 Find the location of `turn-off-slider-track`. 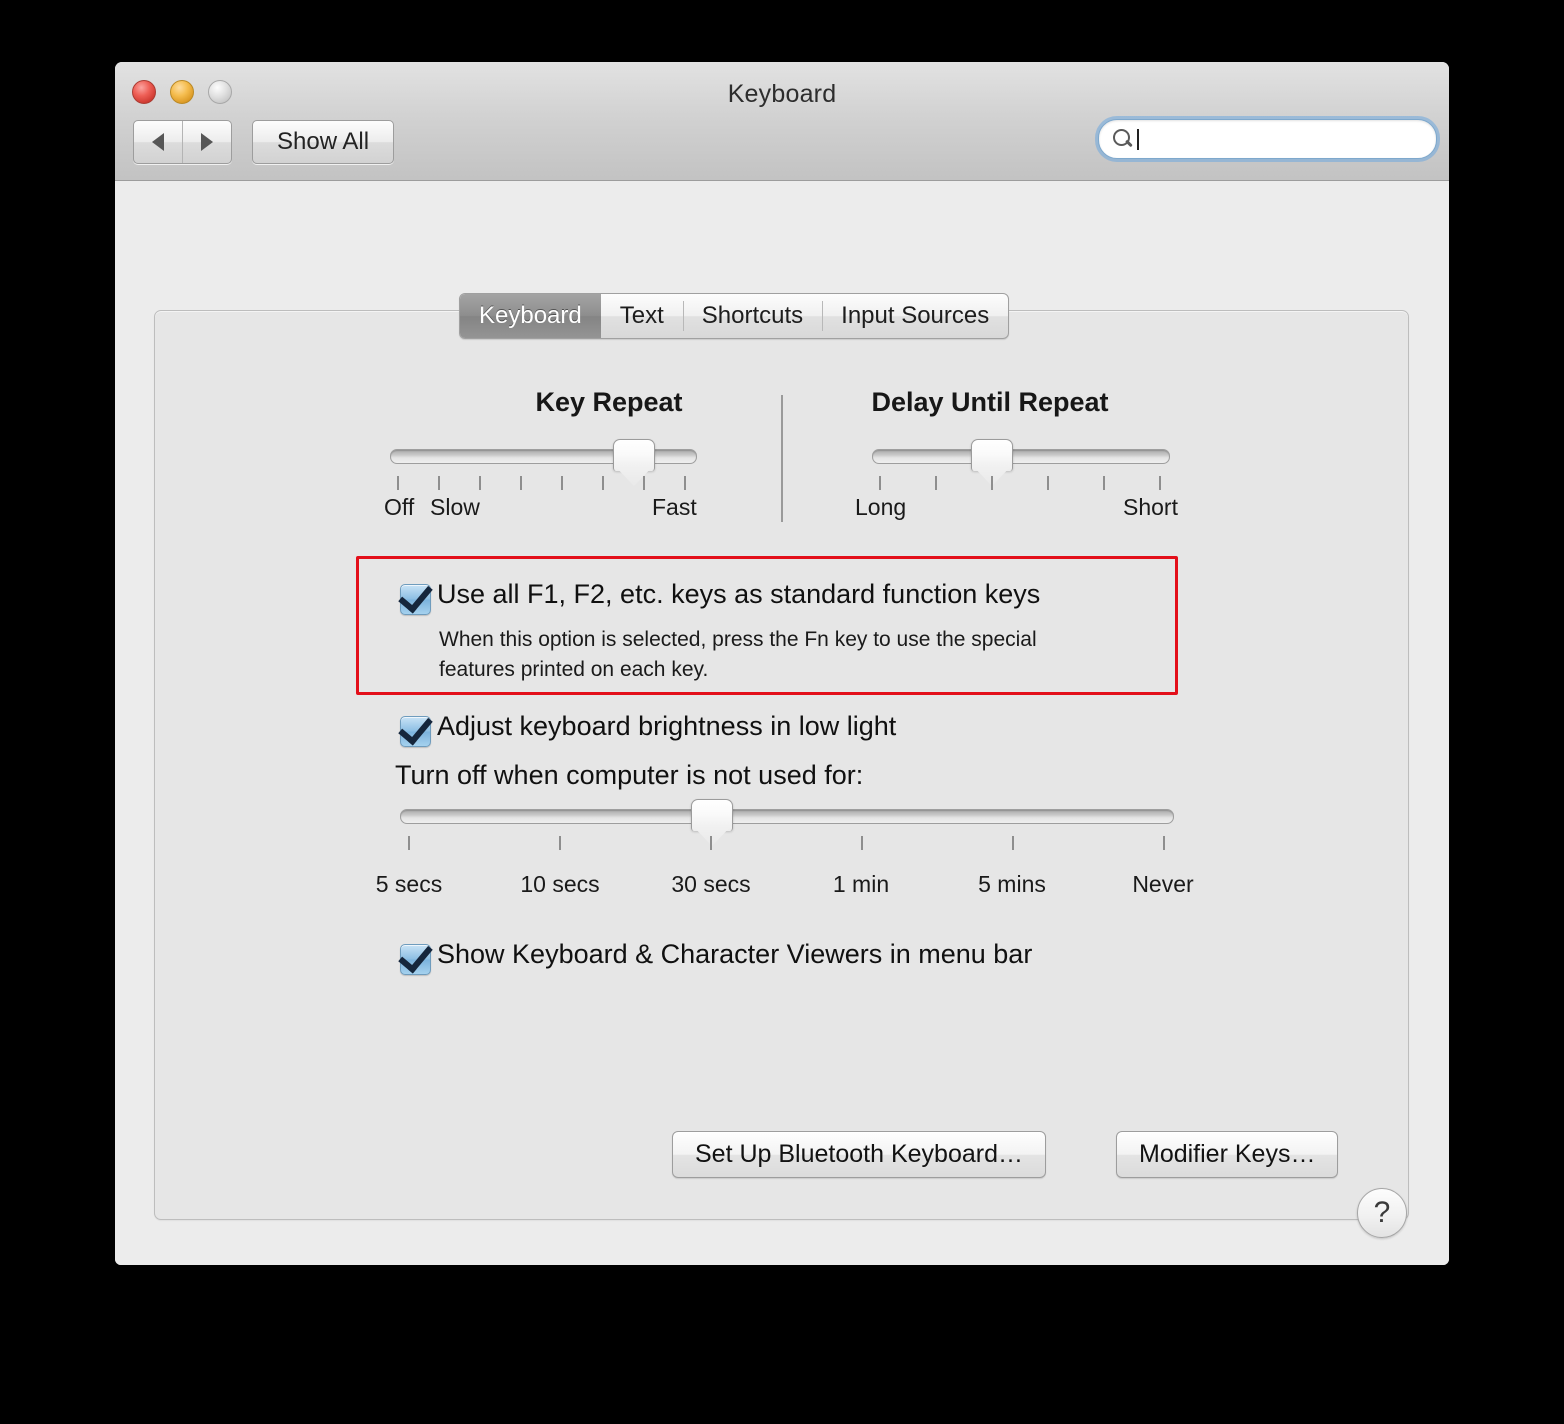

turn-off-slider-track is located at coordinates (787, 816).